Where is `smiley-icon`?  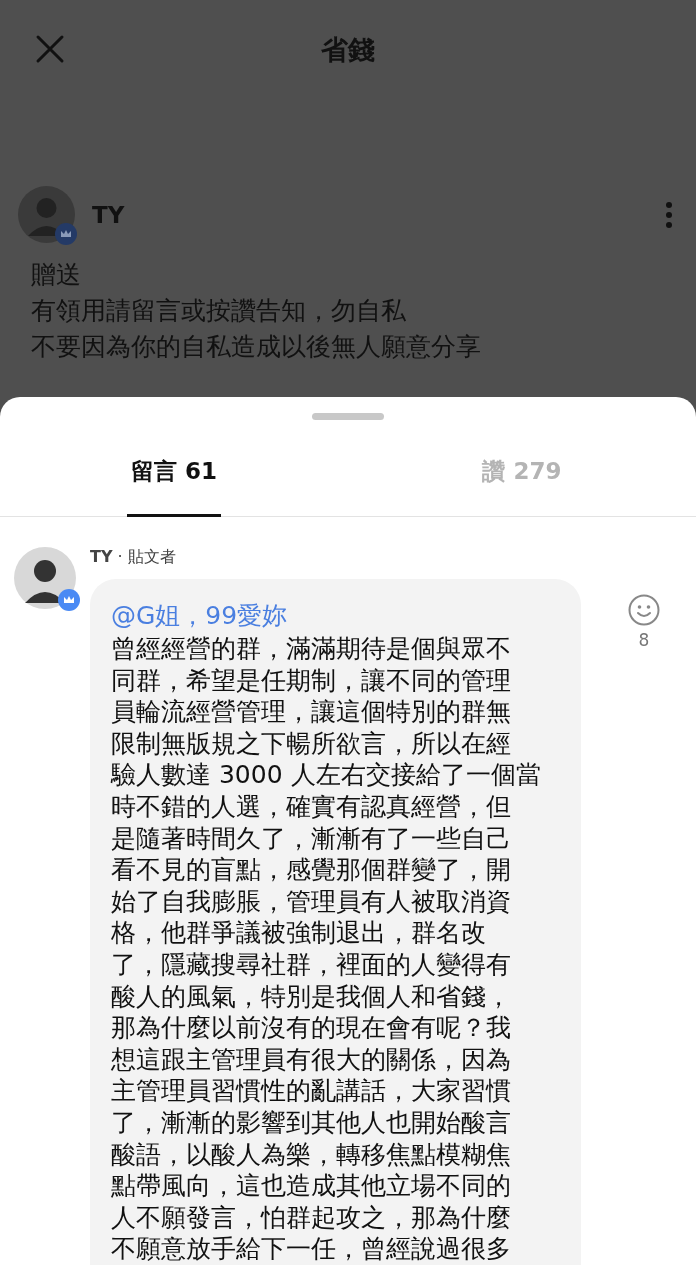 smiley-icon is located at coordinates (644, 610).